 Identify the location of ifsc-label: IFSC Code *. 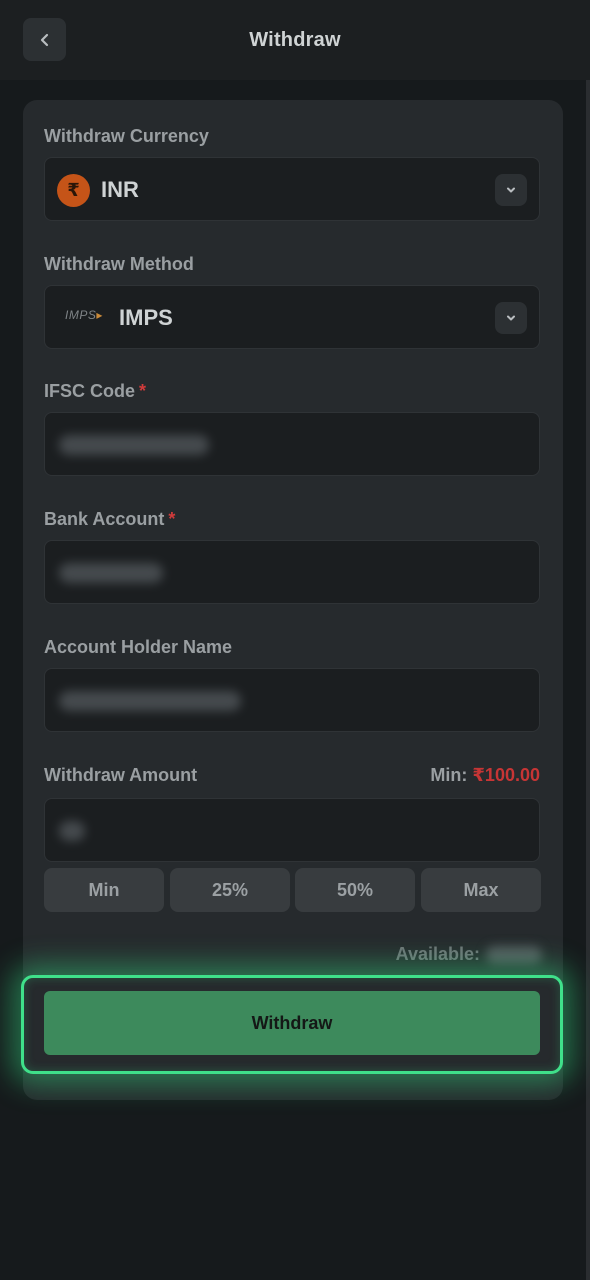
(95, 391).